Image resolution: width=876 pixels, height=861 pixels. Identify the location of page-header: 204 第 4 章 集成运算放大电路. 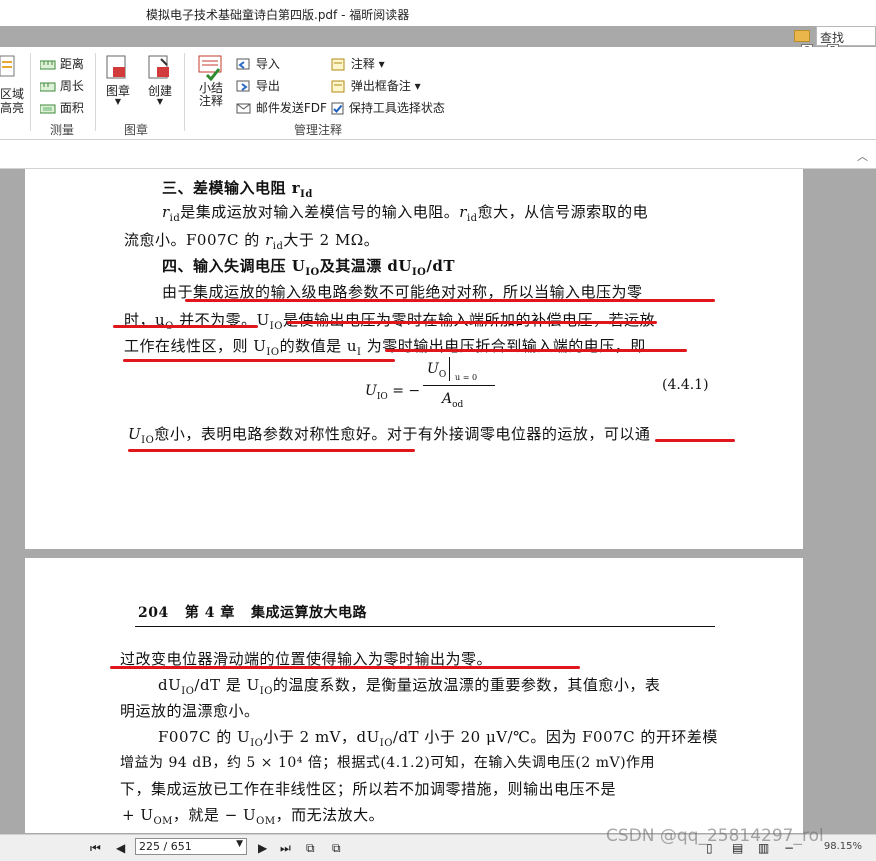
(252, 612).